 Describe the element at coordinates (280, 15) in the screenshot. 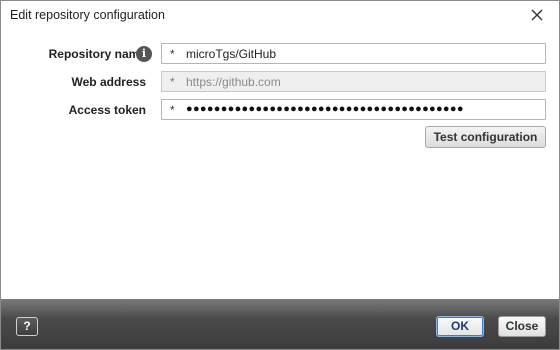

I see `dialog-titlebar: Edit repository configuration` at that location.